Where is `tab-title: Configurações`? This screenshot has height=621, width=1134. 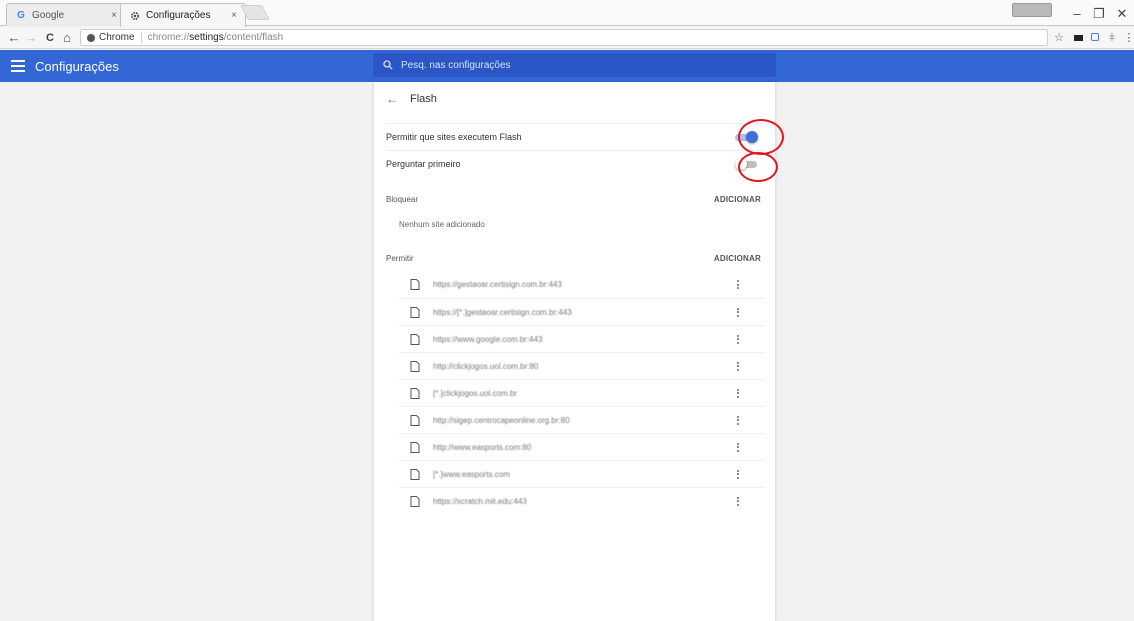 tab-title: Configurações is located at coordinates (178, 15).